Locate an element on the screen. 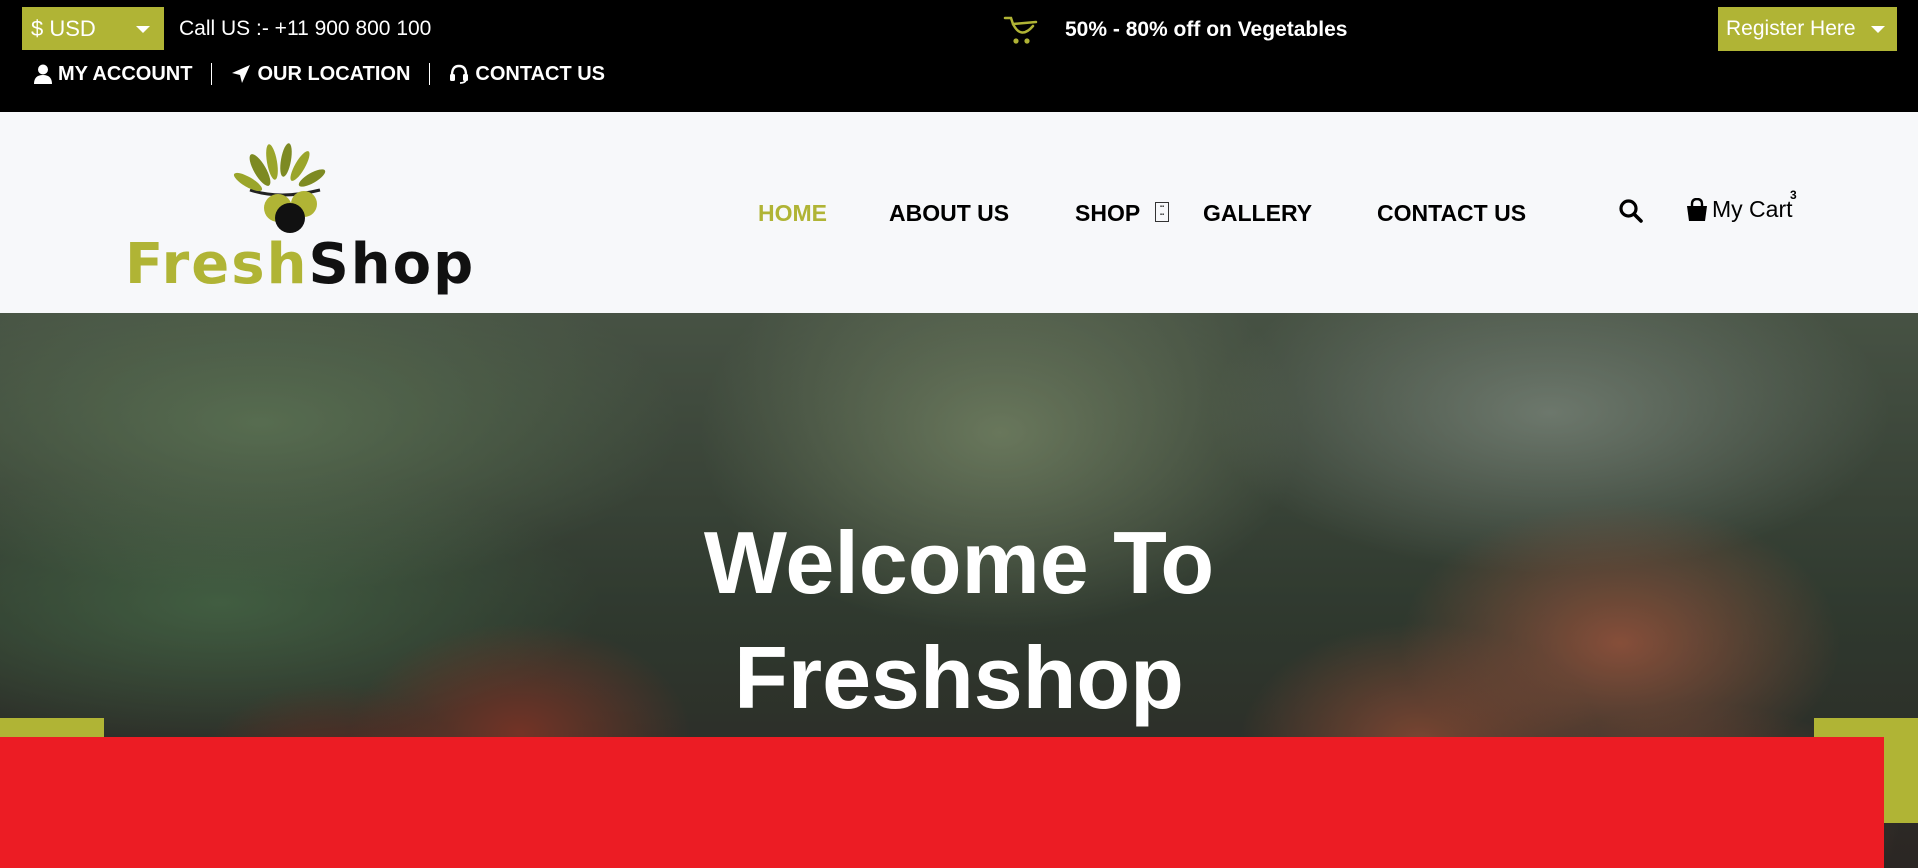 The width and height of the screenshot is (1918, 868). hero-title-line2: Freshshop is located at coordinates (959, 677).